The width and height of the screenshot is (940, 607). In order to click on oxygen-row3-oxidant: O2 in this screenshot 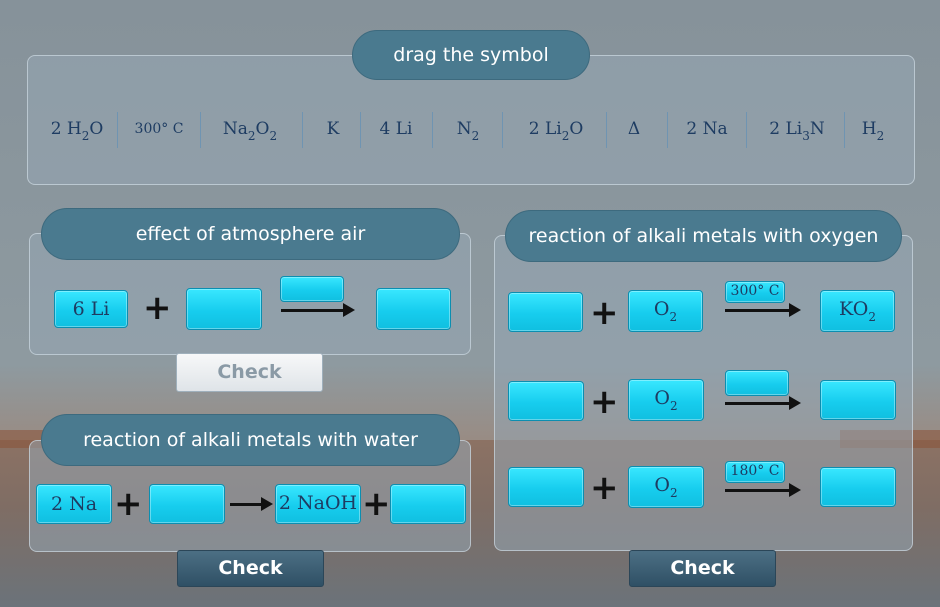, I will do `click(666, 487)`.